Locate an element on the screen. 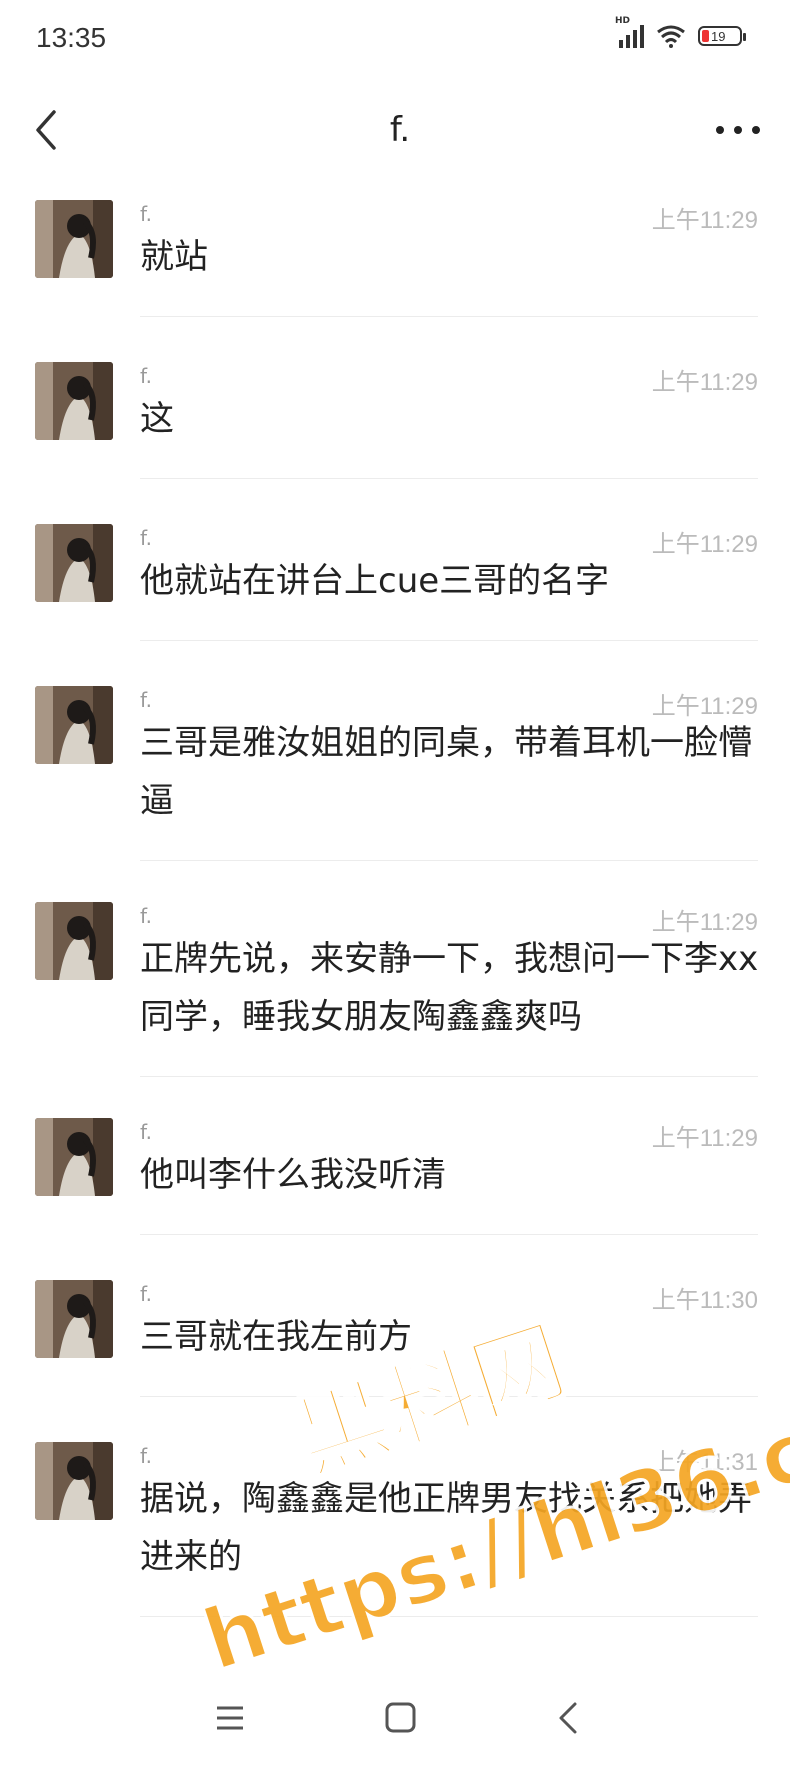  status-bar: 13:35 HD 19 is located at coordinates (400, 40).